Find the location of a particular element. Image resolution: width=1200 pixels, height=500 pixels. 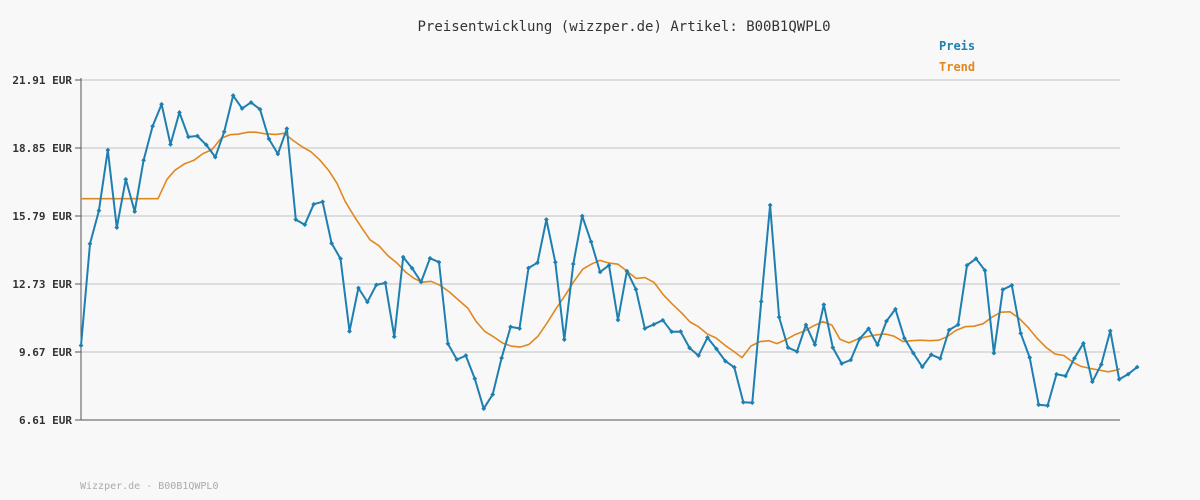

footer-text: Wizzper.de - B00B1QWPL0 is located at coordinates (149, 486).